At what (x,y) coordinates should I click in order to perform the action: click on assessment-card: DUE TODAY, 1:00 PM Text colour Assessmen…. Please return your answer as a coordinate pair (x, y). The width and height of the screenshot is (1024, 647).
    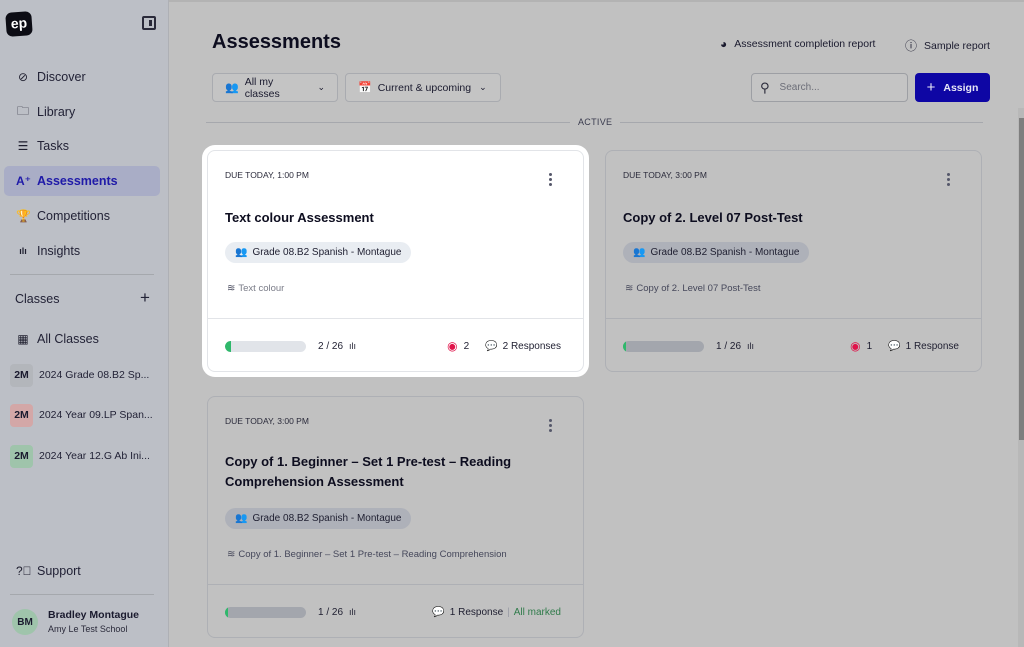
    Looking at the image, I should click on (395, 261).